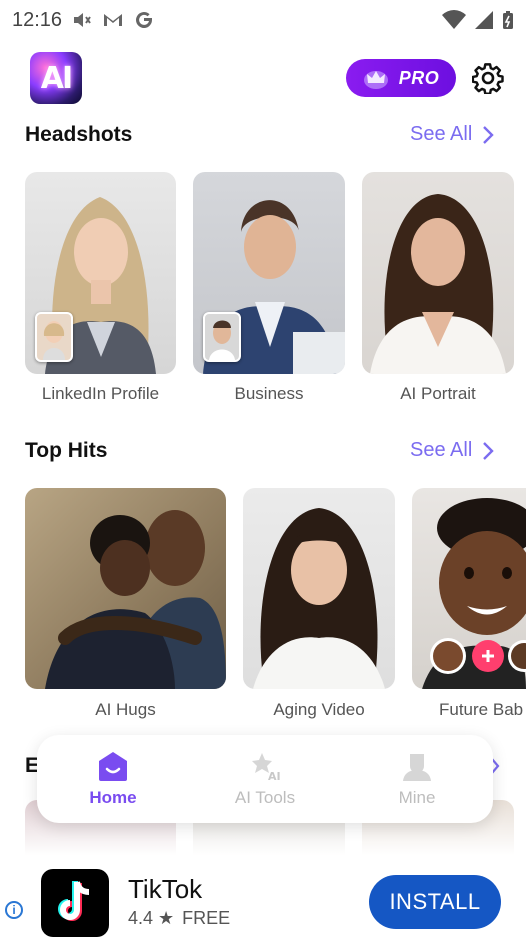  I want to click on top-hit-card-aging-video, so click(319, 588).